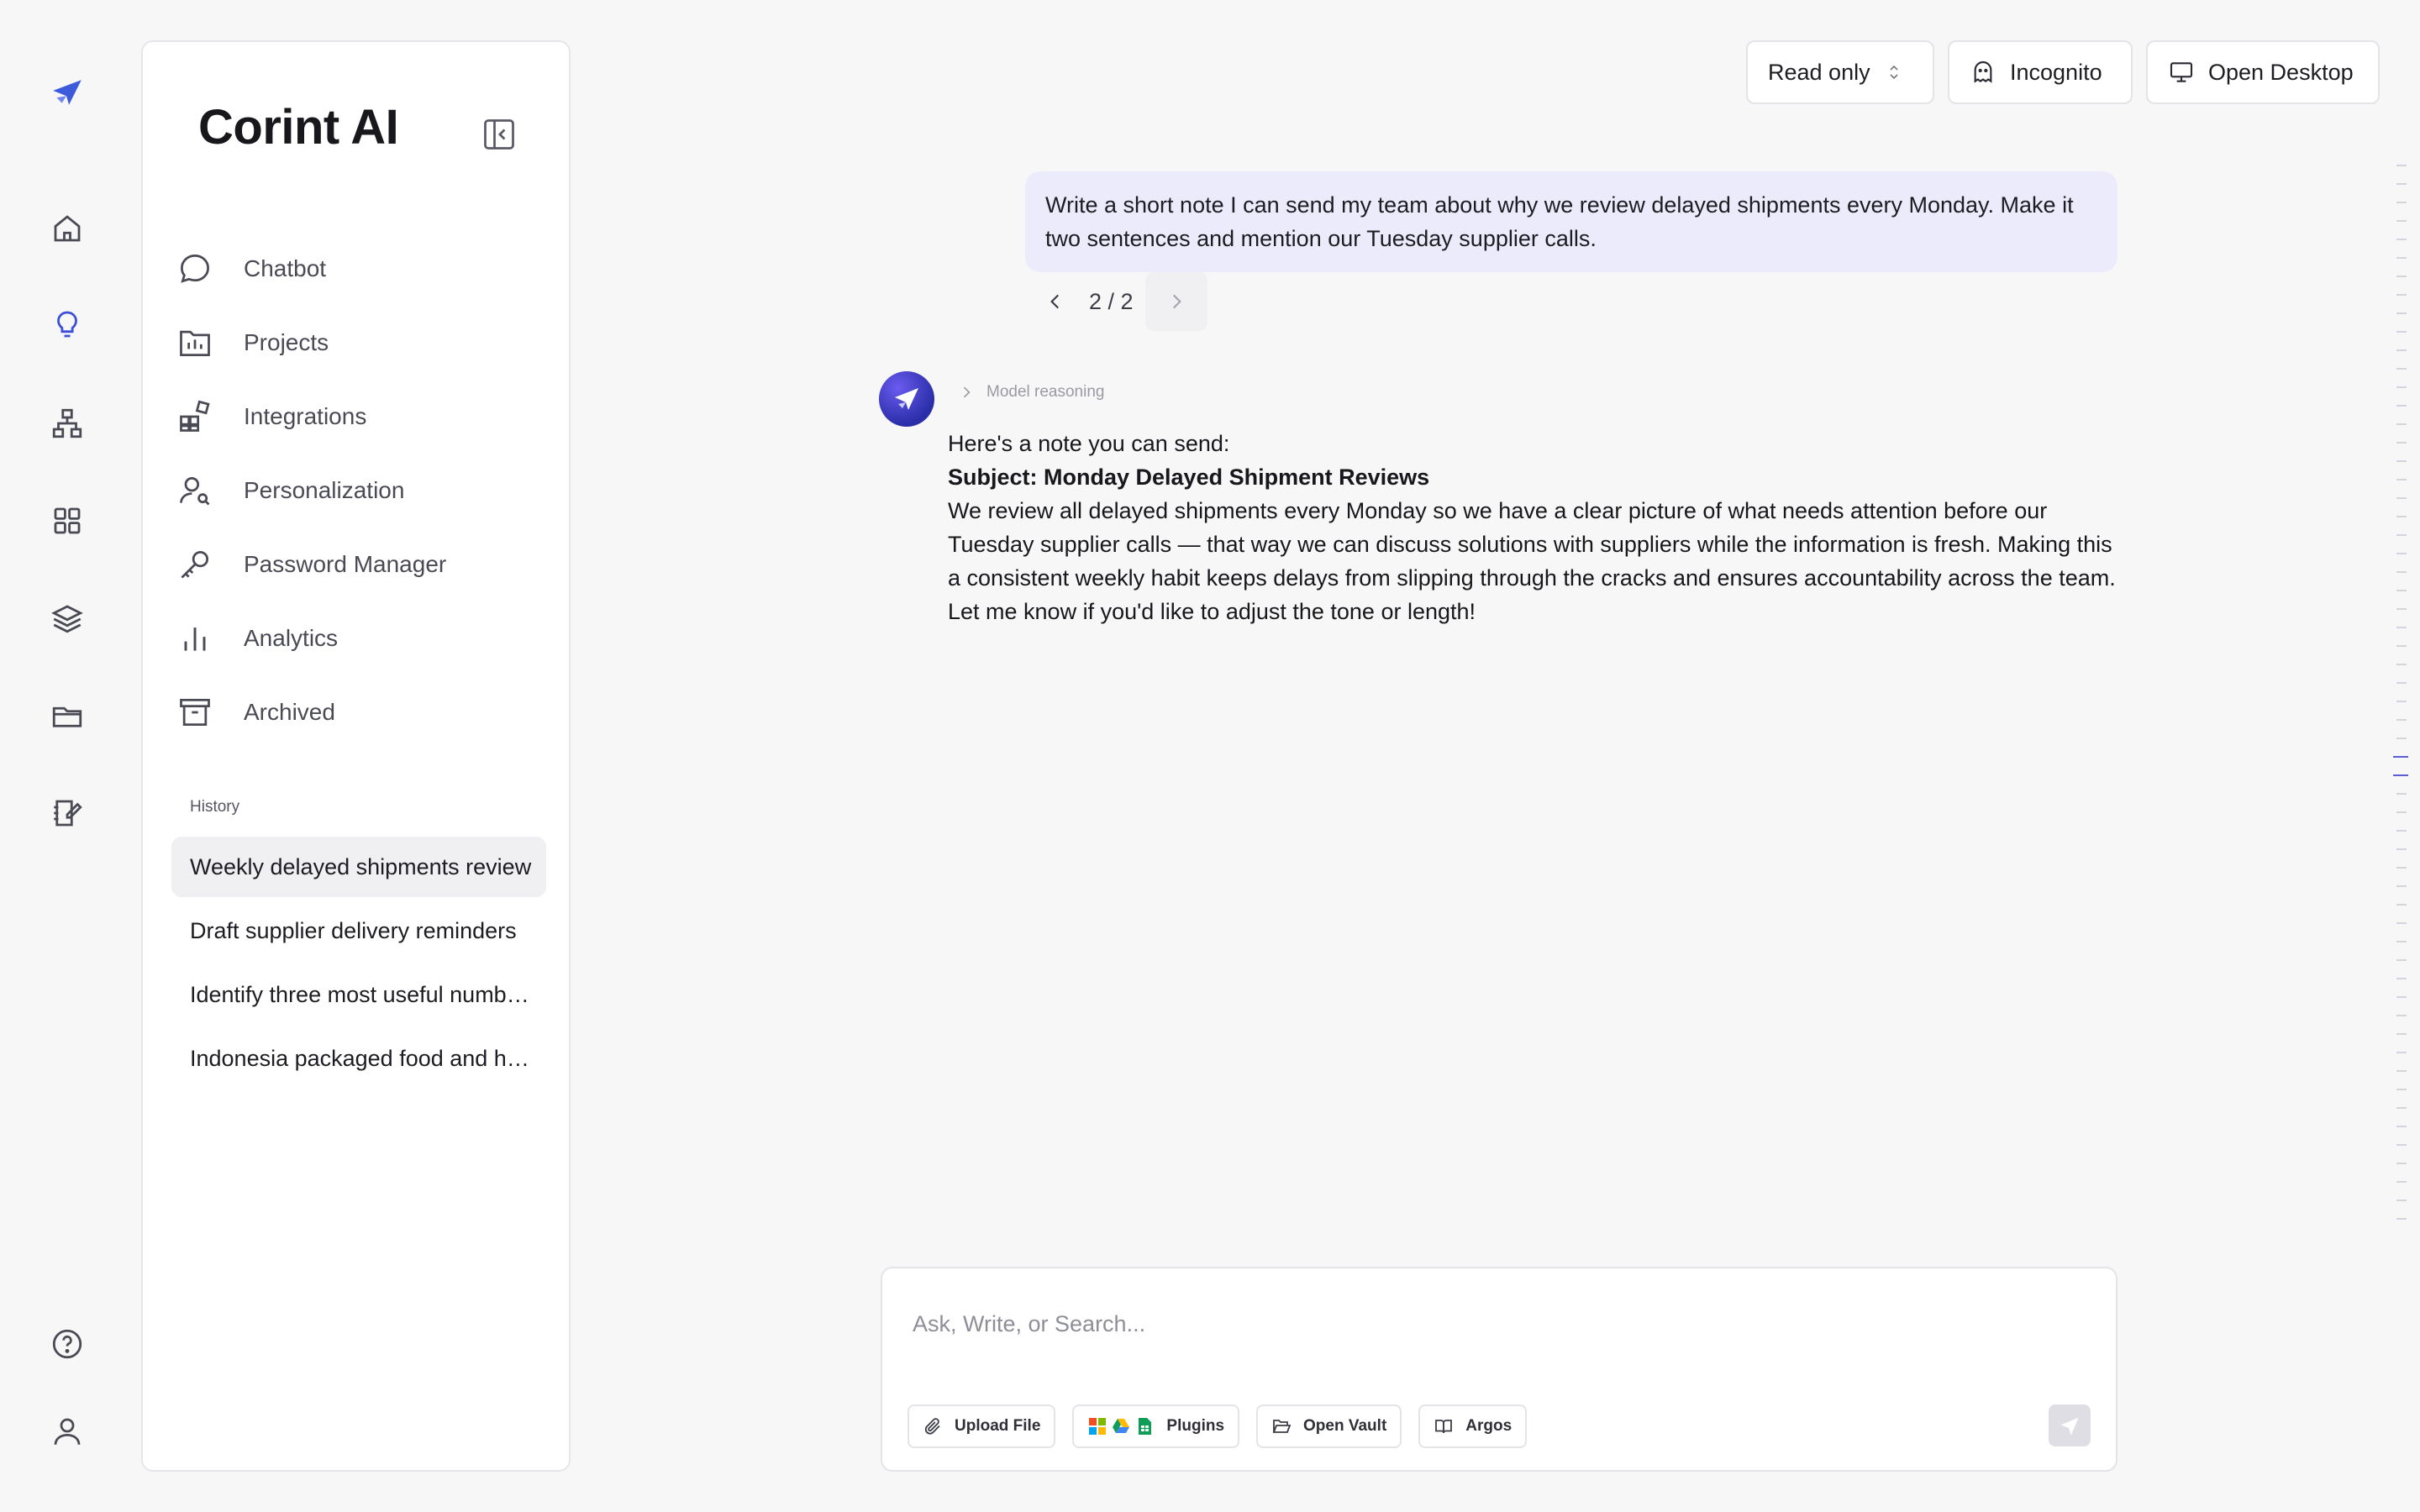 The image size is (2420, 1512). I want to click on response-pager: 2 / 2, so click(1123, 301).